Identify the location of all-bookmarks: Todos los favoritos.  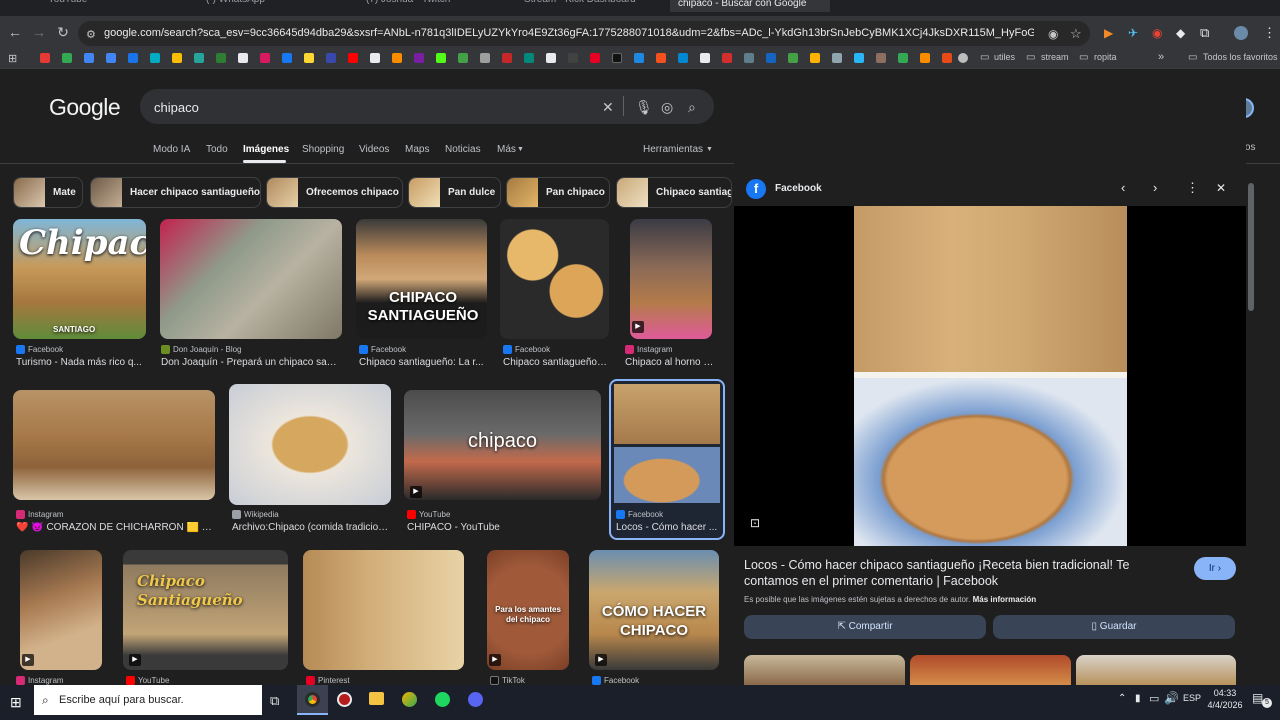
(1240, 57).